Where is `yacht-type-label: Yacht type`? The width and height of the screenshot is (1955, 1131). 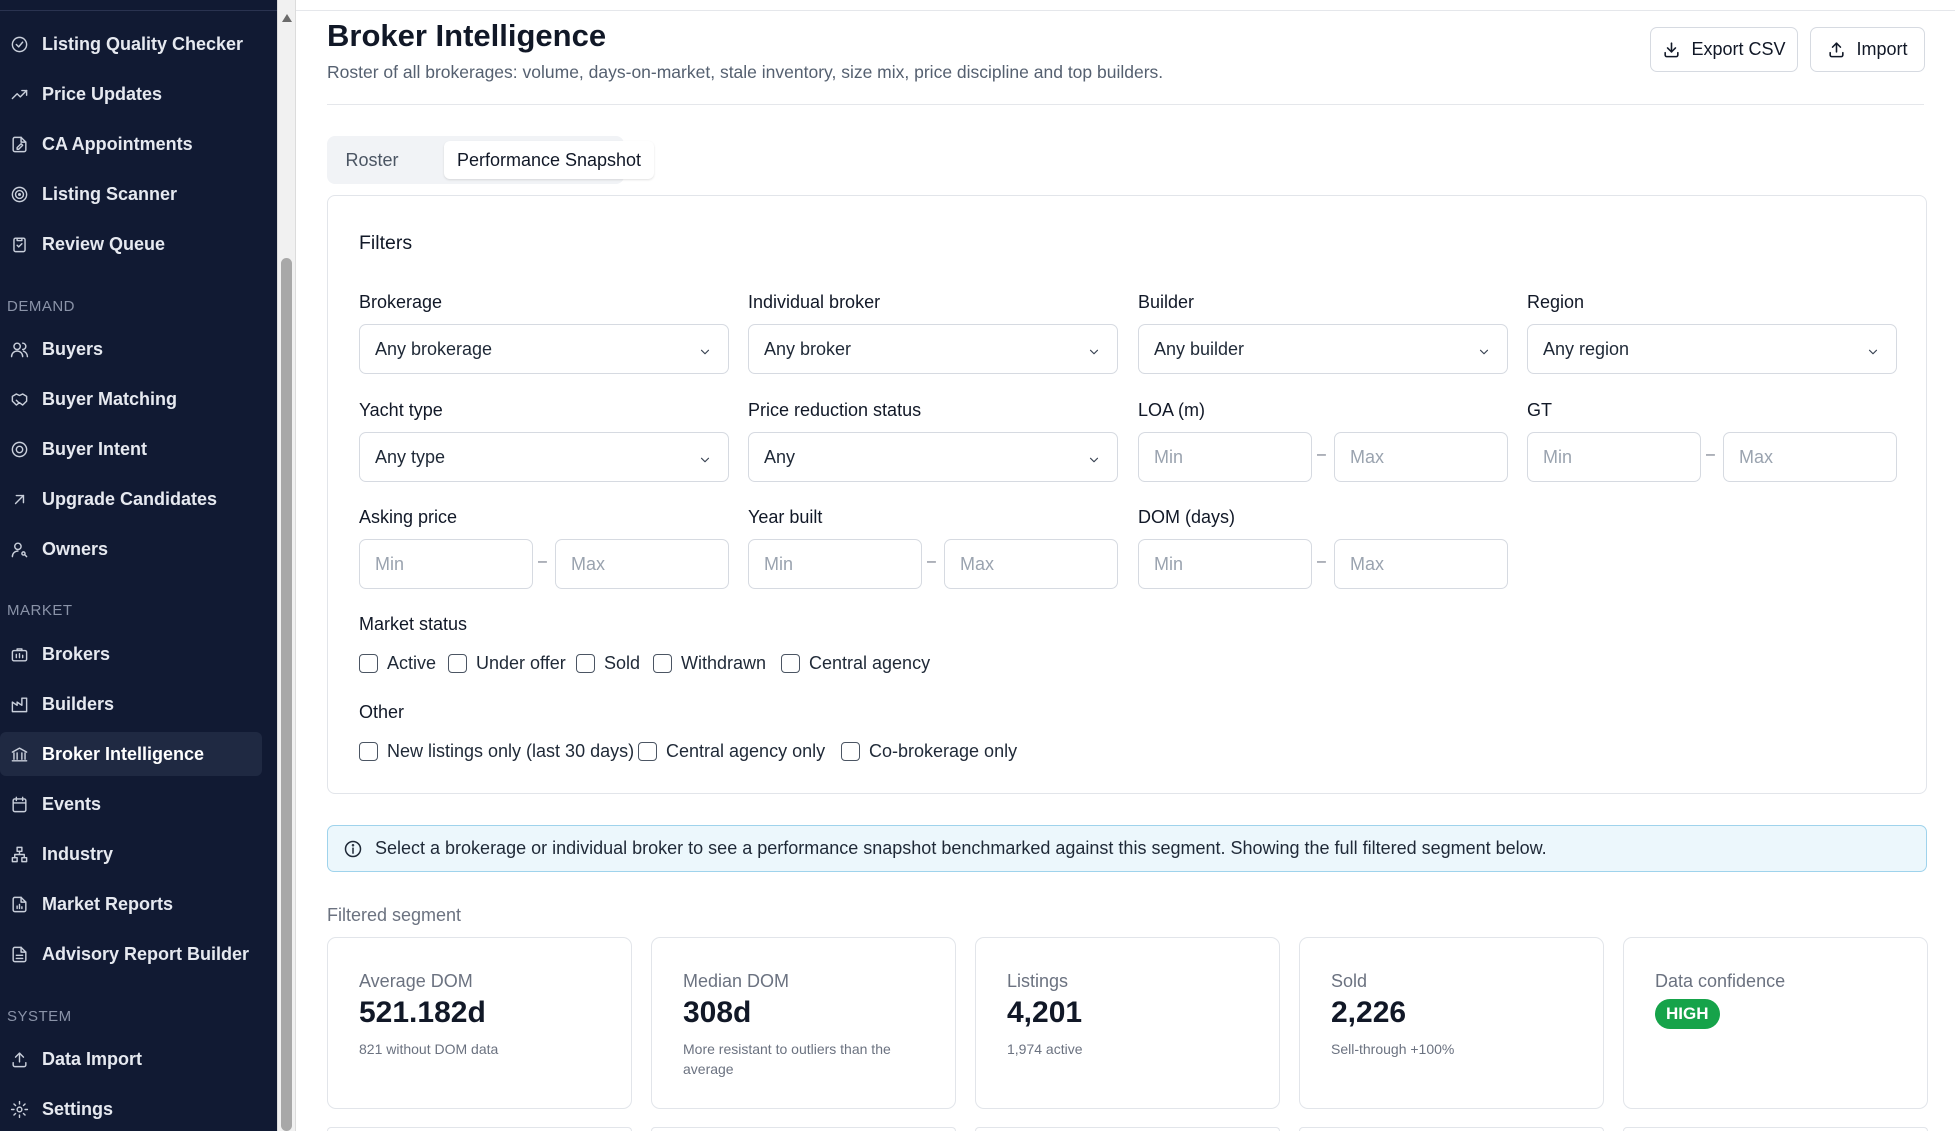 yacht-type-label: Yacht type is located at coordinates (401, 410).